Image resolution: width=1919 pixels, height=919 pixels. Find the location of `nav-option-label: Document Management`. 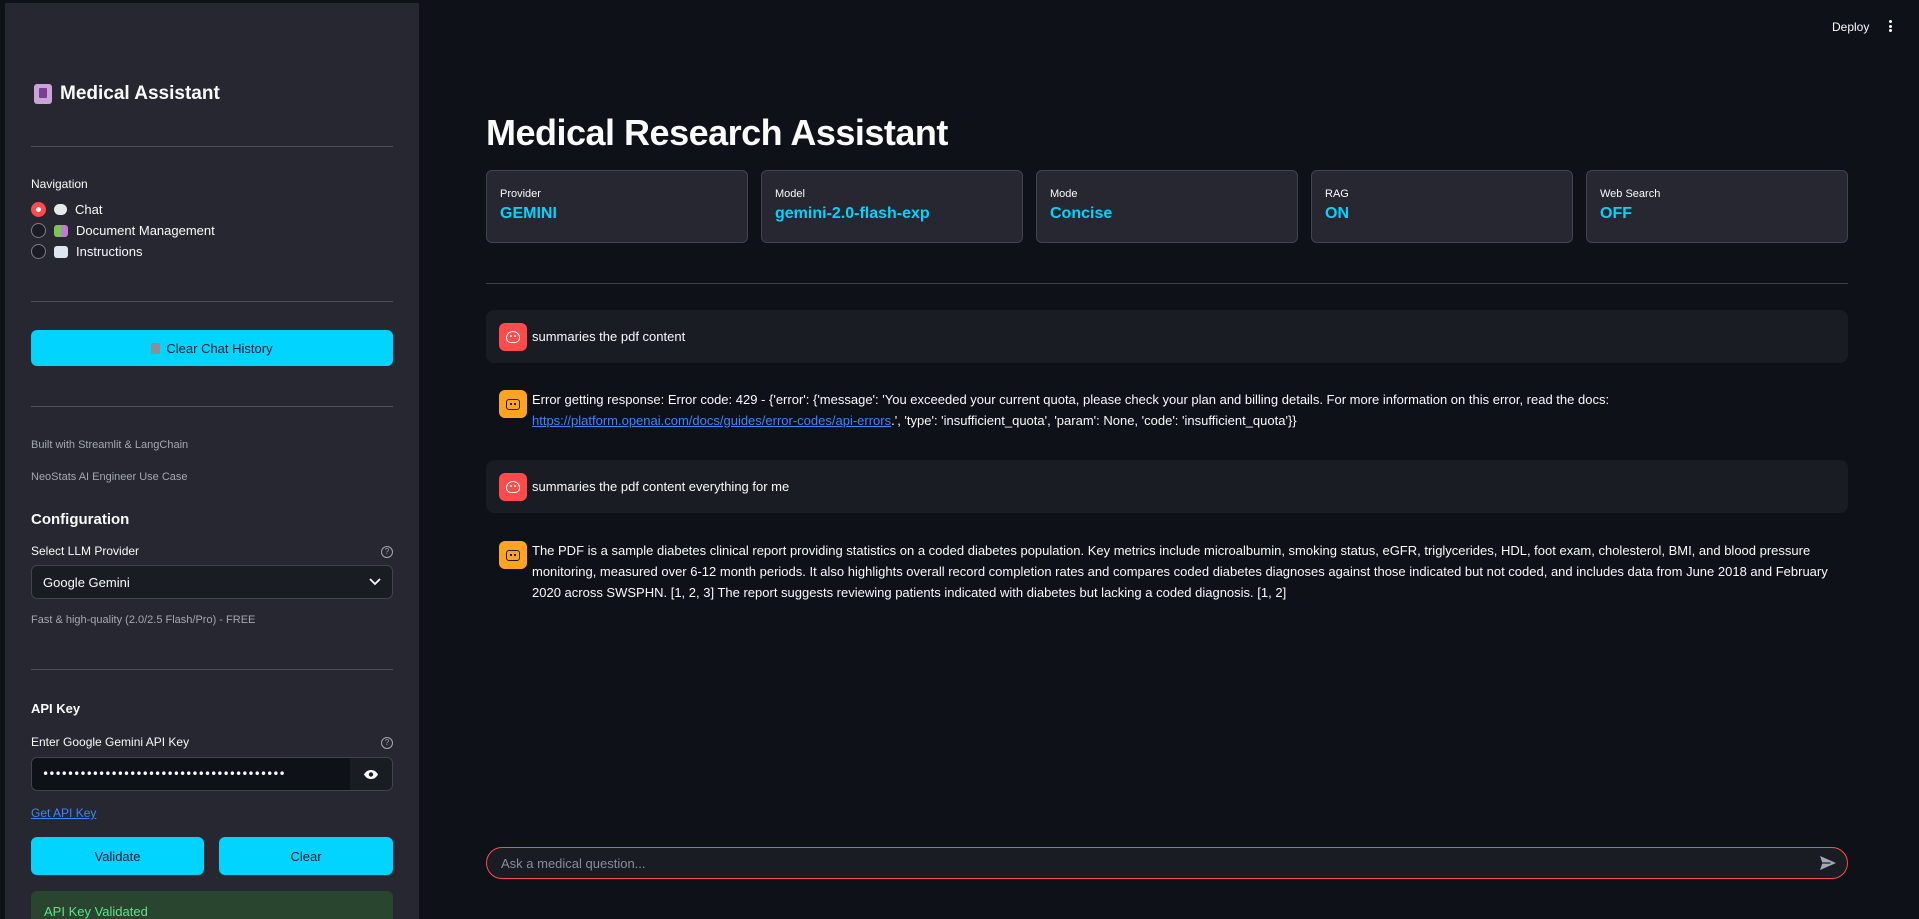

nav-option-label: Document Management is located at coordinates (145, 230).